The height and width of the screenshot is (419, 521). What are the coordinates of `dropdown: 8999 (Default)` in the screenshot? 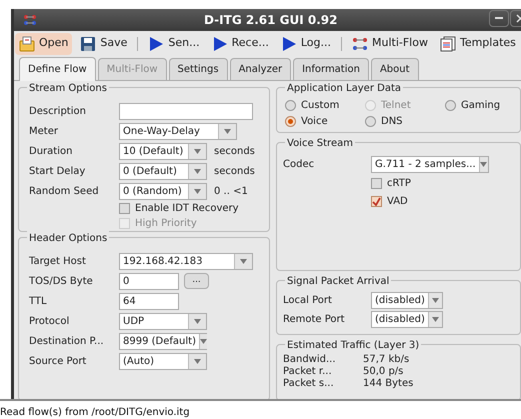 It's located at (163, 341).